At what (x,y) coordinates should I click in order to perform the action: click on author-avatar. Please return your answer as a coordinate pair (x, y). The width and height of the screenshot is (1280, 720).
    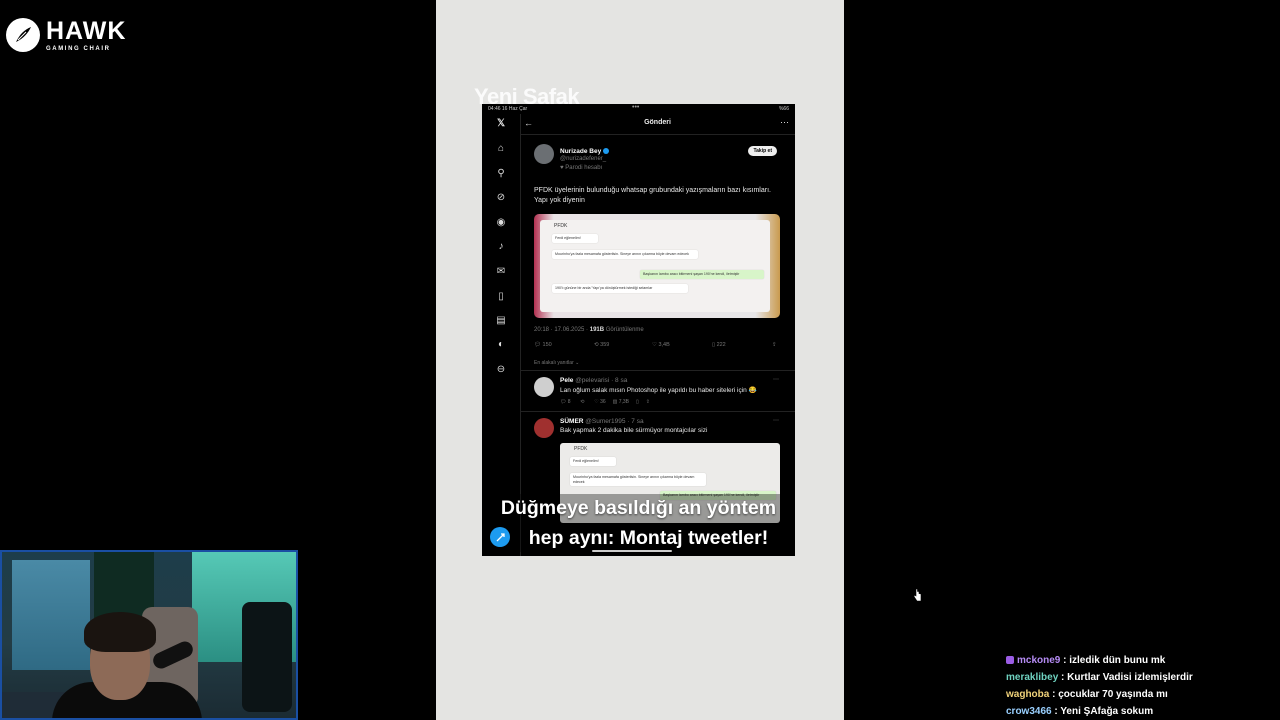
    Looking at the image, I should click on (544, 154).